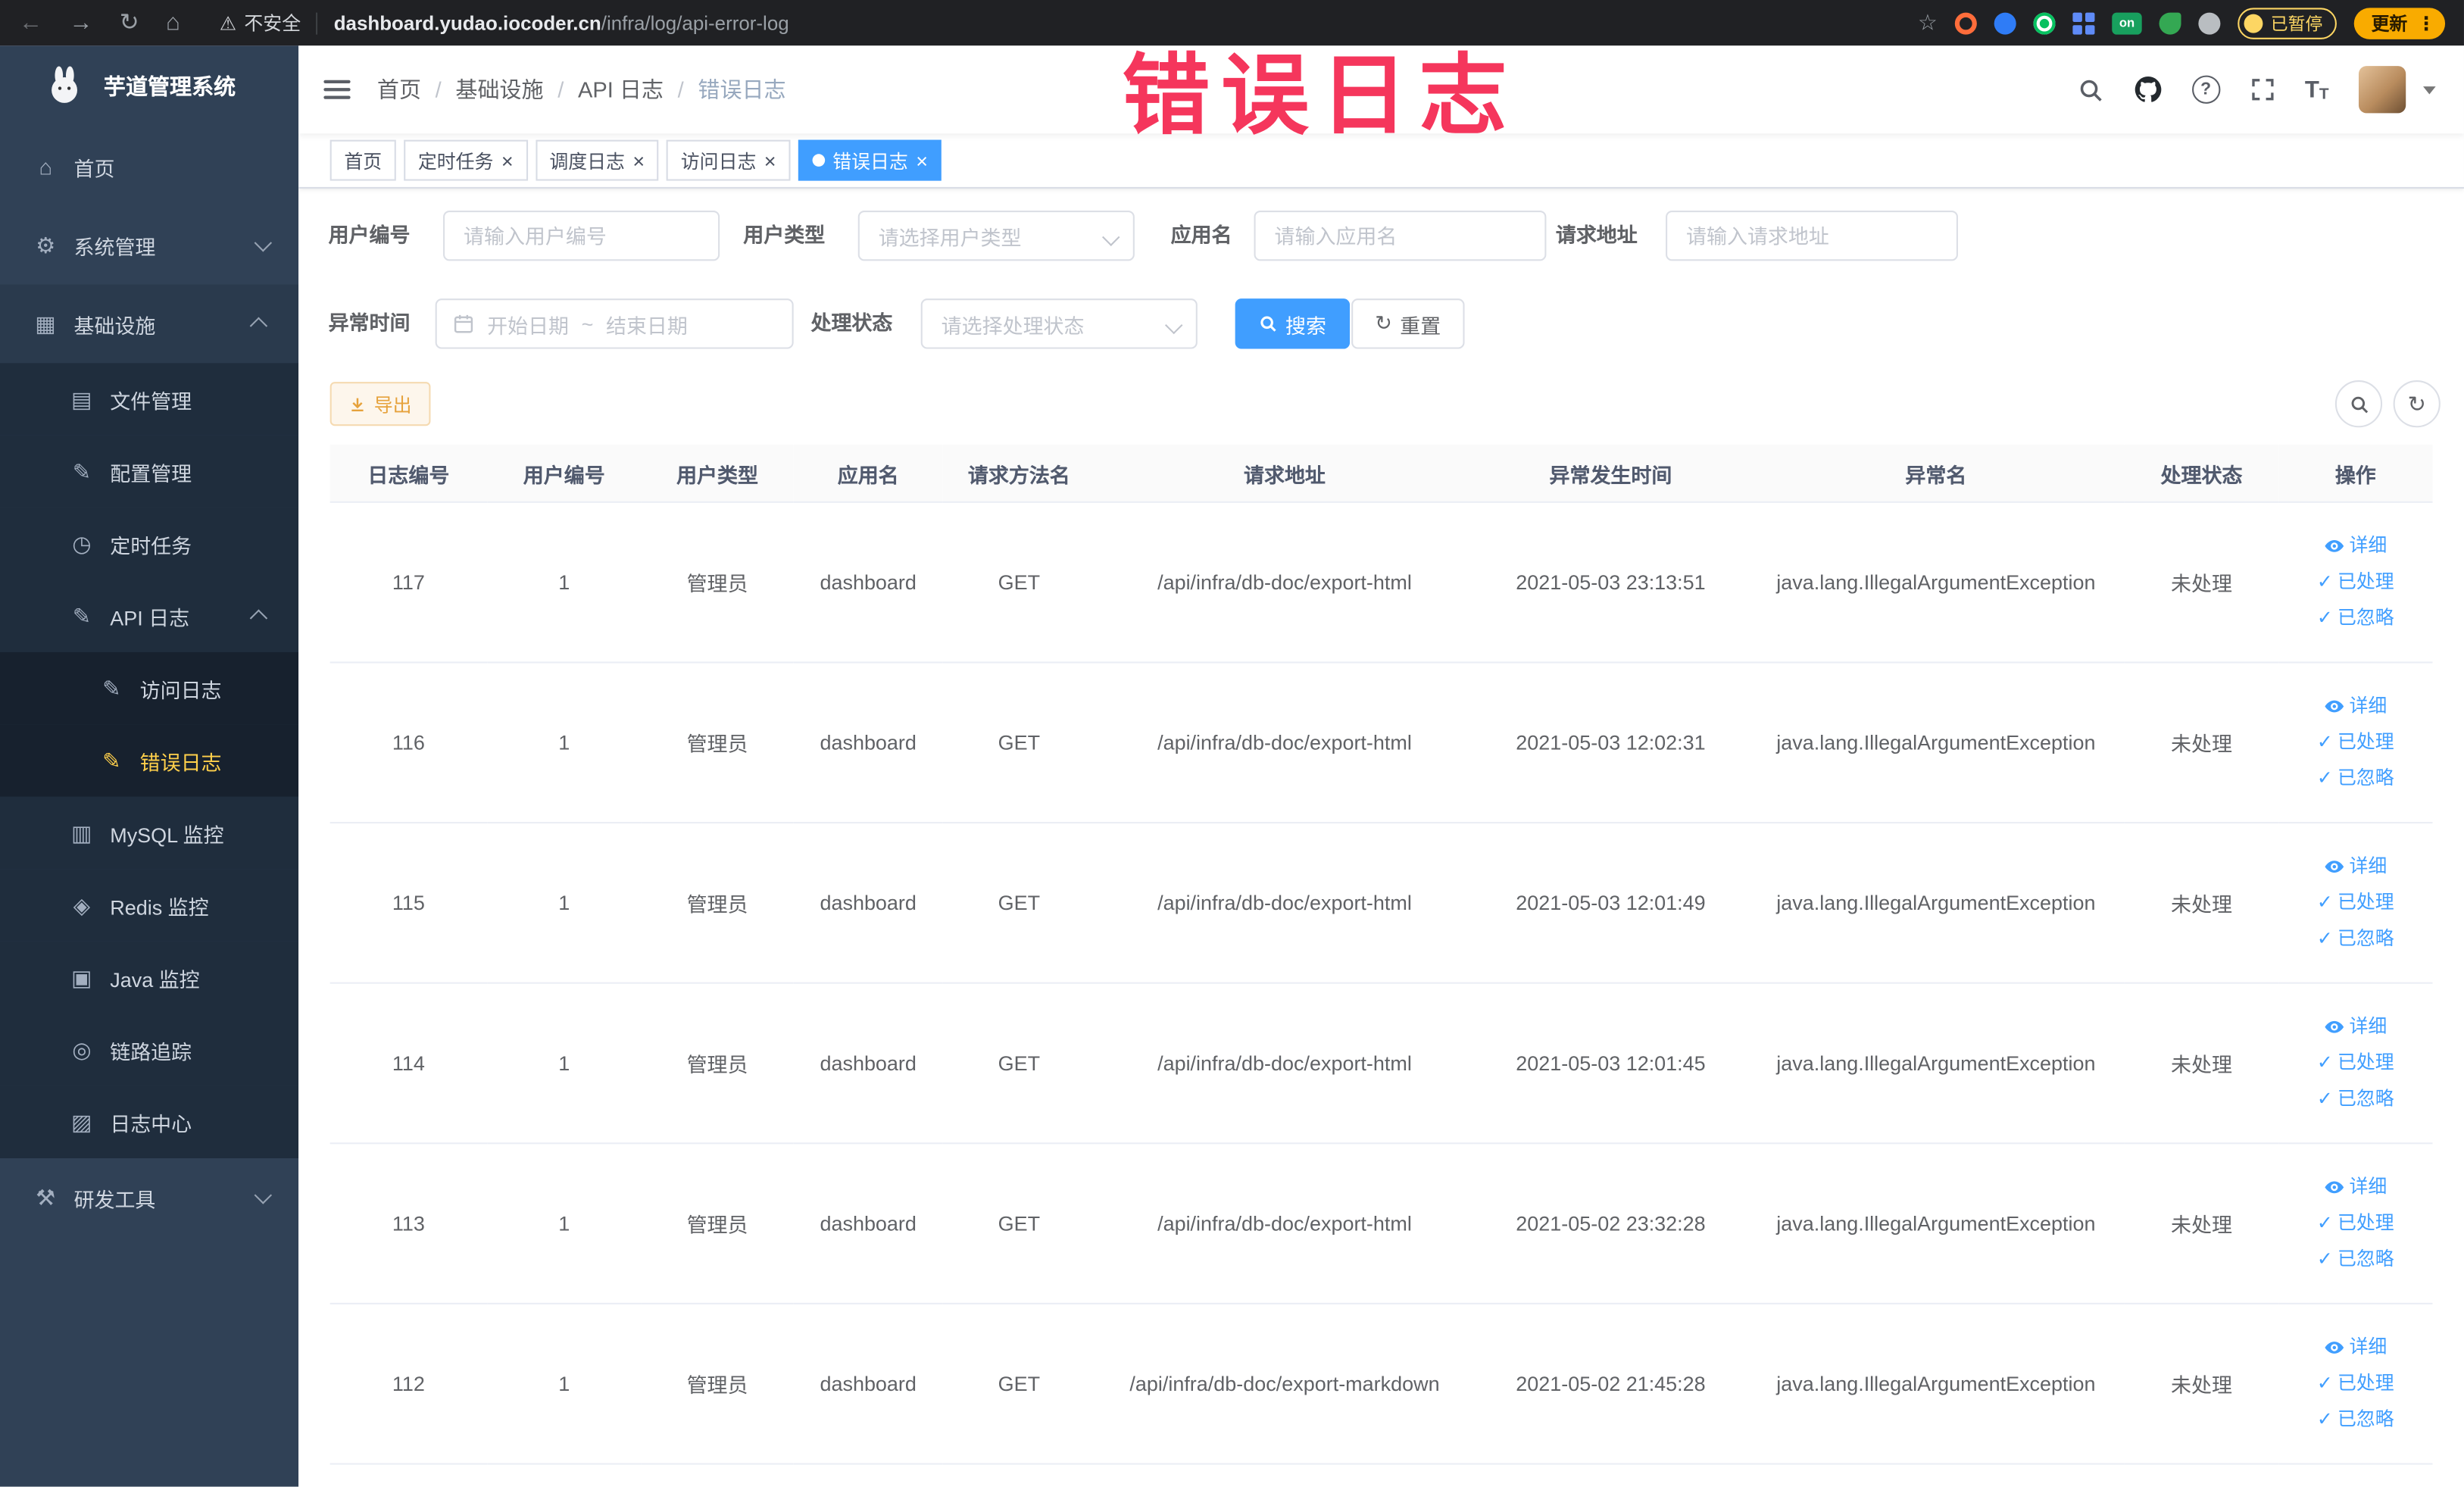 The image size is (2464, 1487). What do you see at coordinates (277, 22) in the screenshot?
I see `site-security-chip: ⚠ 不安全` at bounding box center [277, 22].